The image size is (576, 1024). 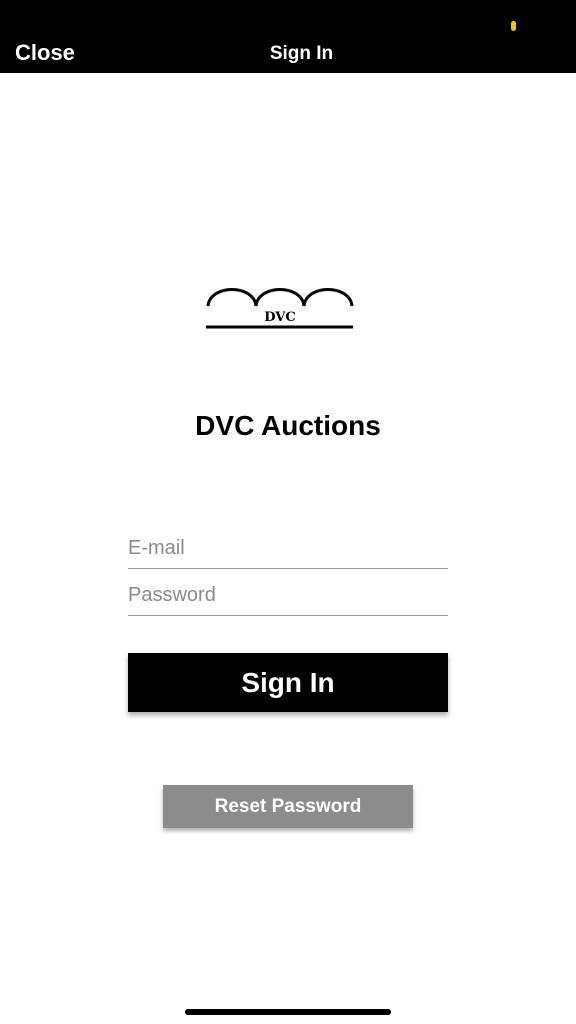 I want to click on status-indicator-icon, so click(x=513, y=26).